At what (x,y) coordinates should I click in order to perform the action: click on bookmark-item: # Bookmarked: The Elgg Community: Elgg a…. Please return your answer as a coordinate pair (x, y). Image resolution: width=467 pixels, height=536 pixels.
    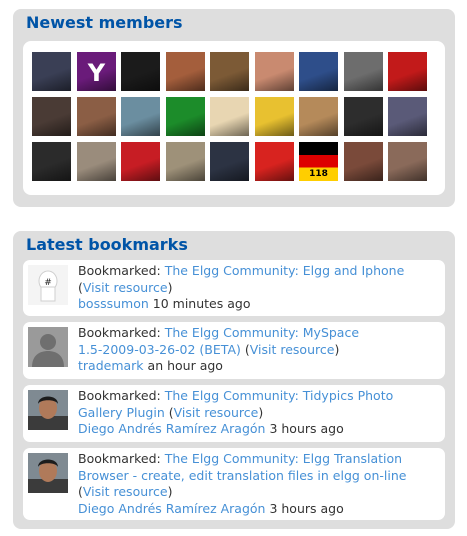
    Looking at the image, I should click on (234, 288).